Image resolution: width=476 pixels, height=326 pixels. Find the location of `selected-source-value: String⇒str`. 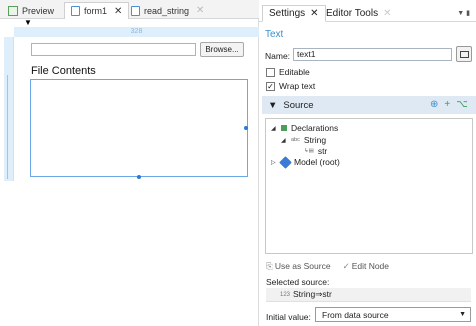

selected-source-value: String⇒str is located at coordinates (312, 294).